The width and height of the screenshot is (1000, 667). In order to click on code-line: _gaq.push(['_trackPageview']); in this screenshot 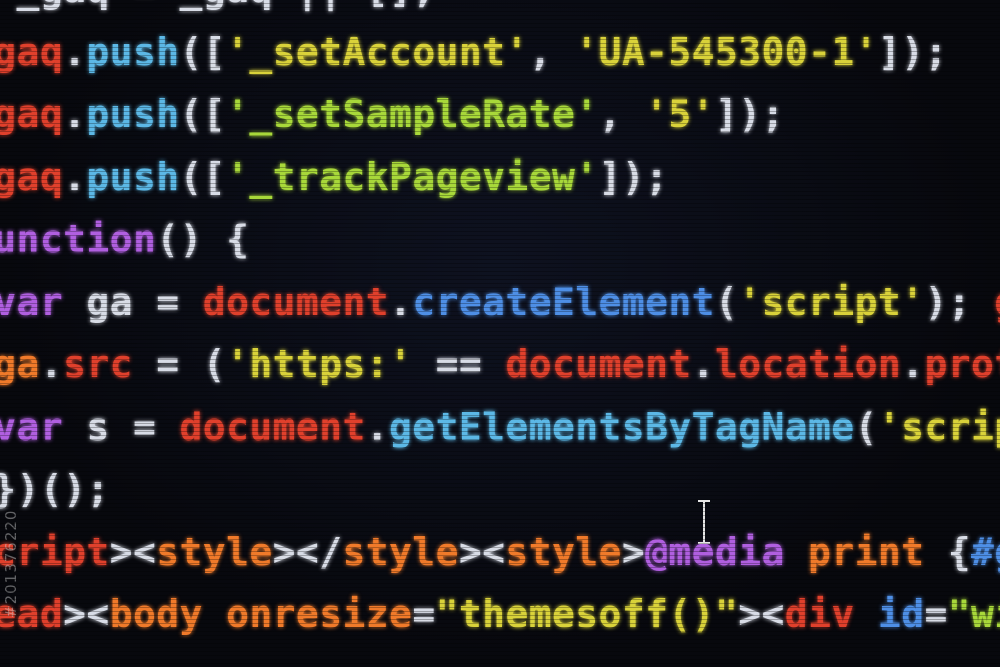, I will do `click(500, 177)`.